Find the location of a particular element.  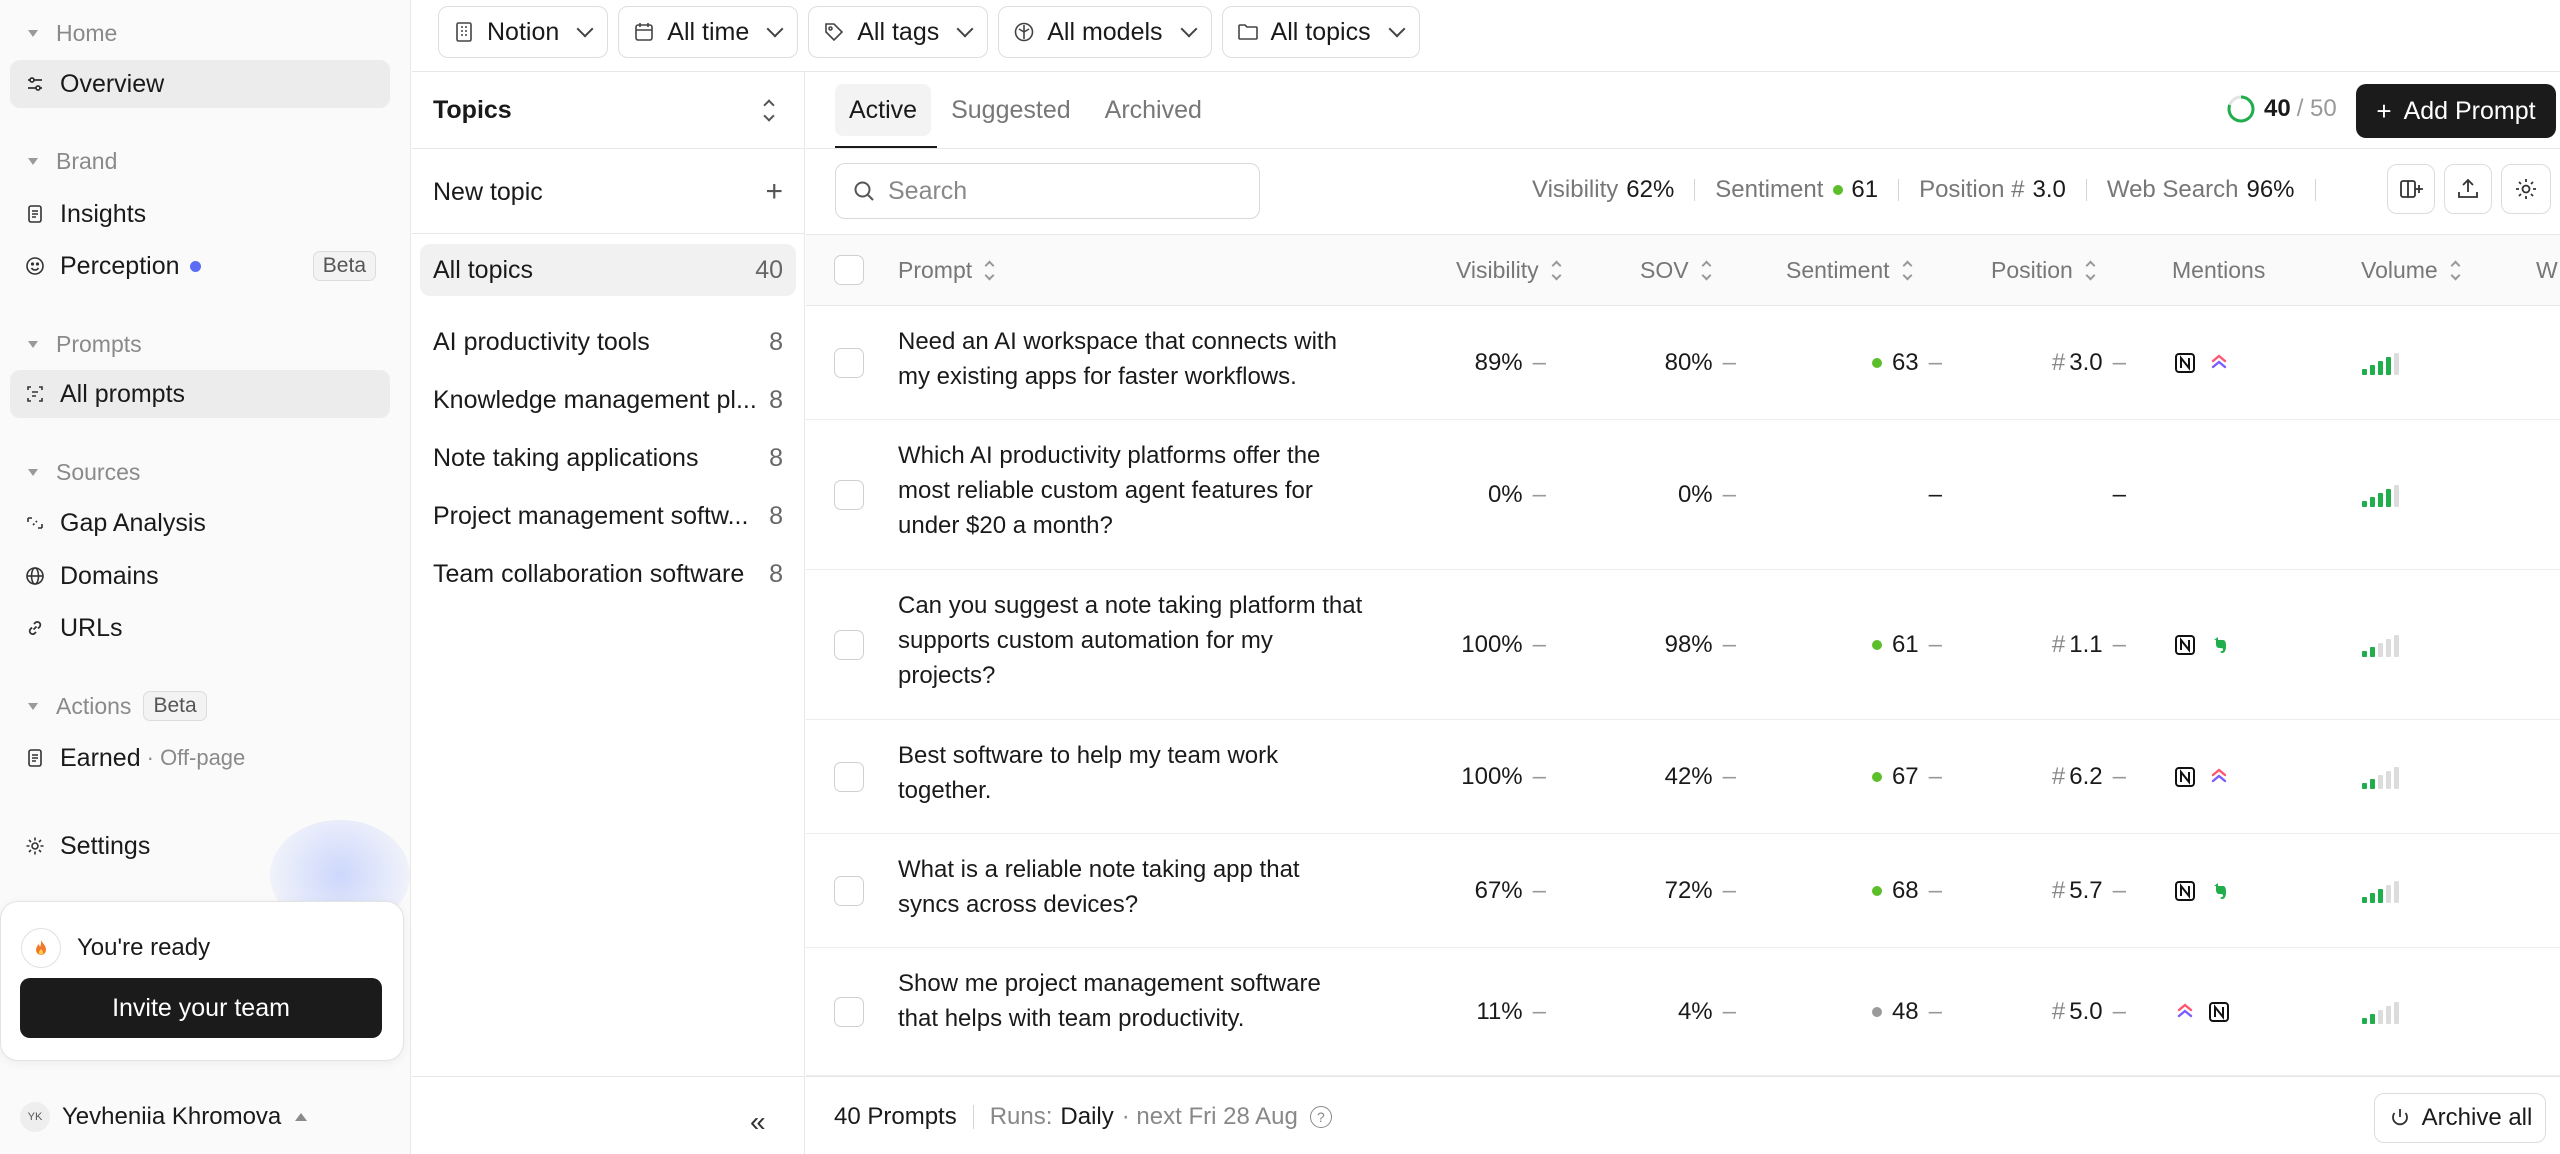

sliders-icon is located at coordinates (35, 84).